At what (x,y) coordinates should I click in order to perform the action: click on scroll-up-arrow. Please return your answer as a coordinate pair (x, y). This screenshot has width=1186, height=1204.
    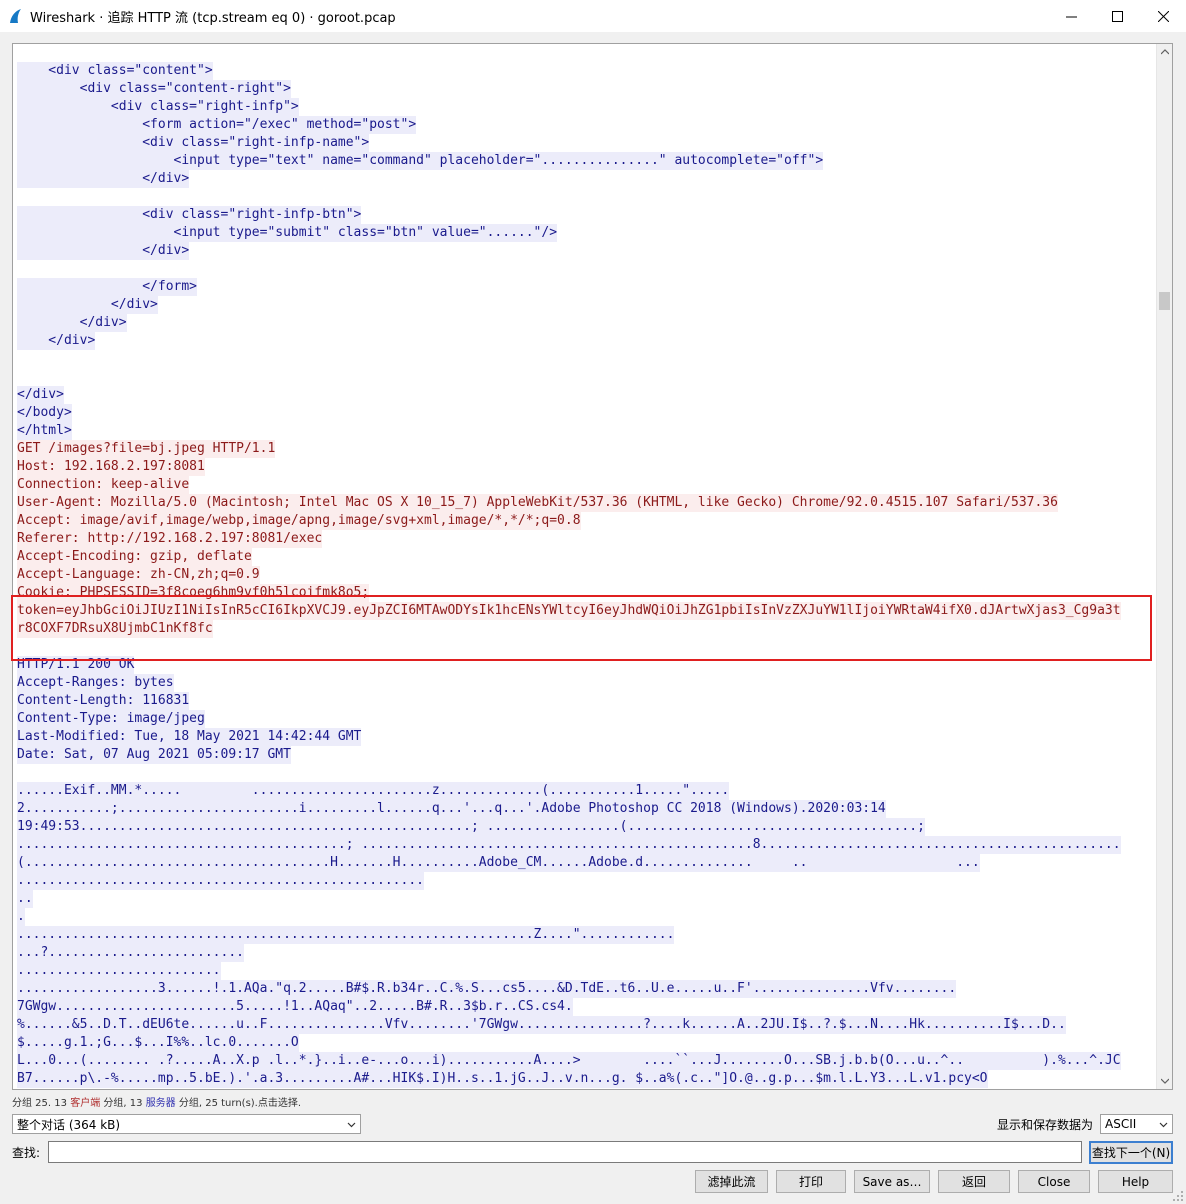
    Looking at the image, I should click on (1164, 52).